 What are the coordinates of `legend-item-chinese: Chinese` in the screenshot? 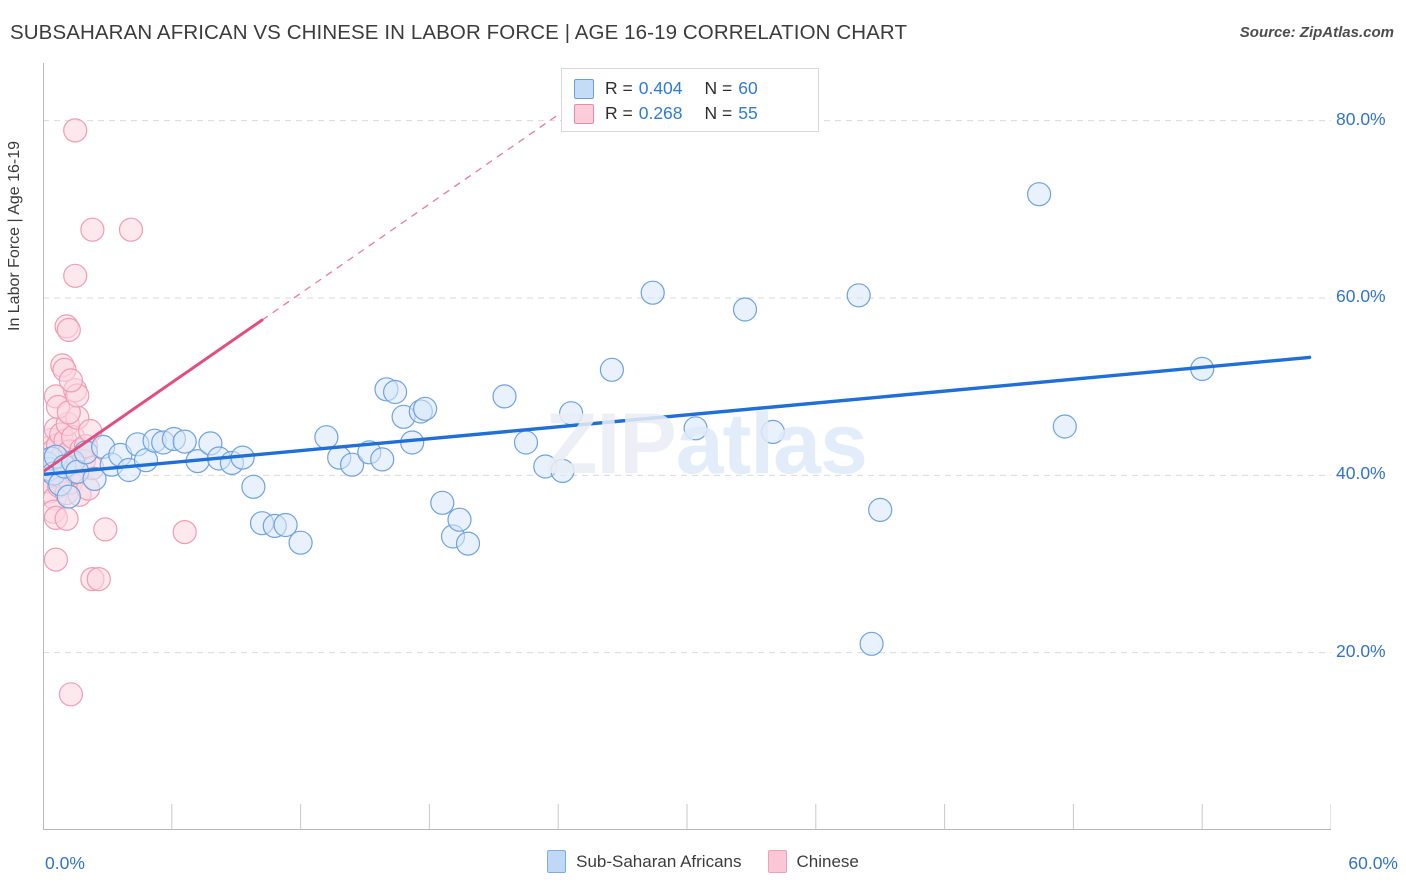 It's located at (813, 861).